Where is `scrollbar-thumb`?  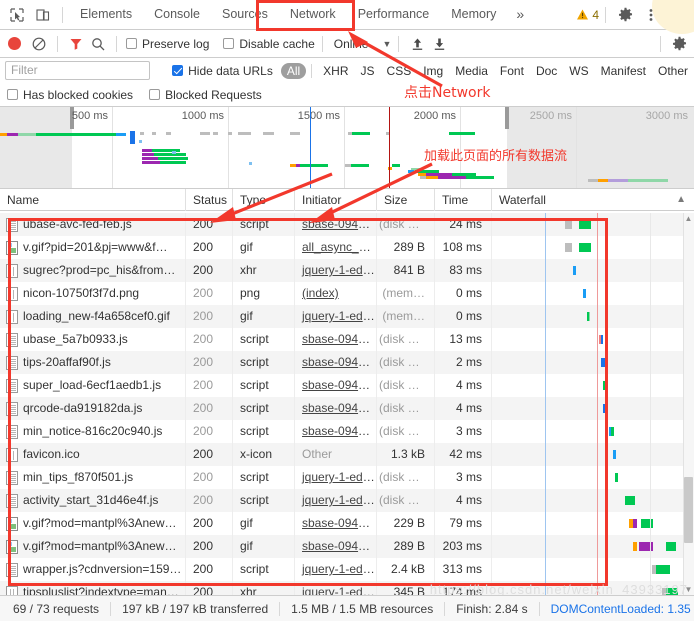
scrollbar-thumb is located at coordinates (688, 510).